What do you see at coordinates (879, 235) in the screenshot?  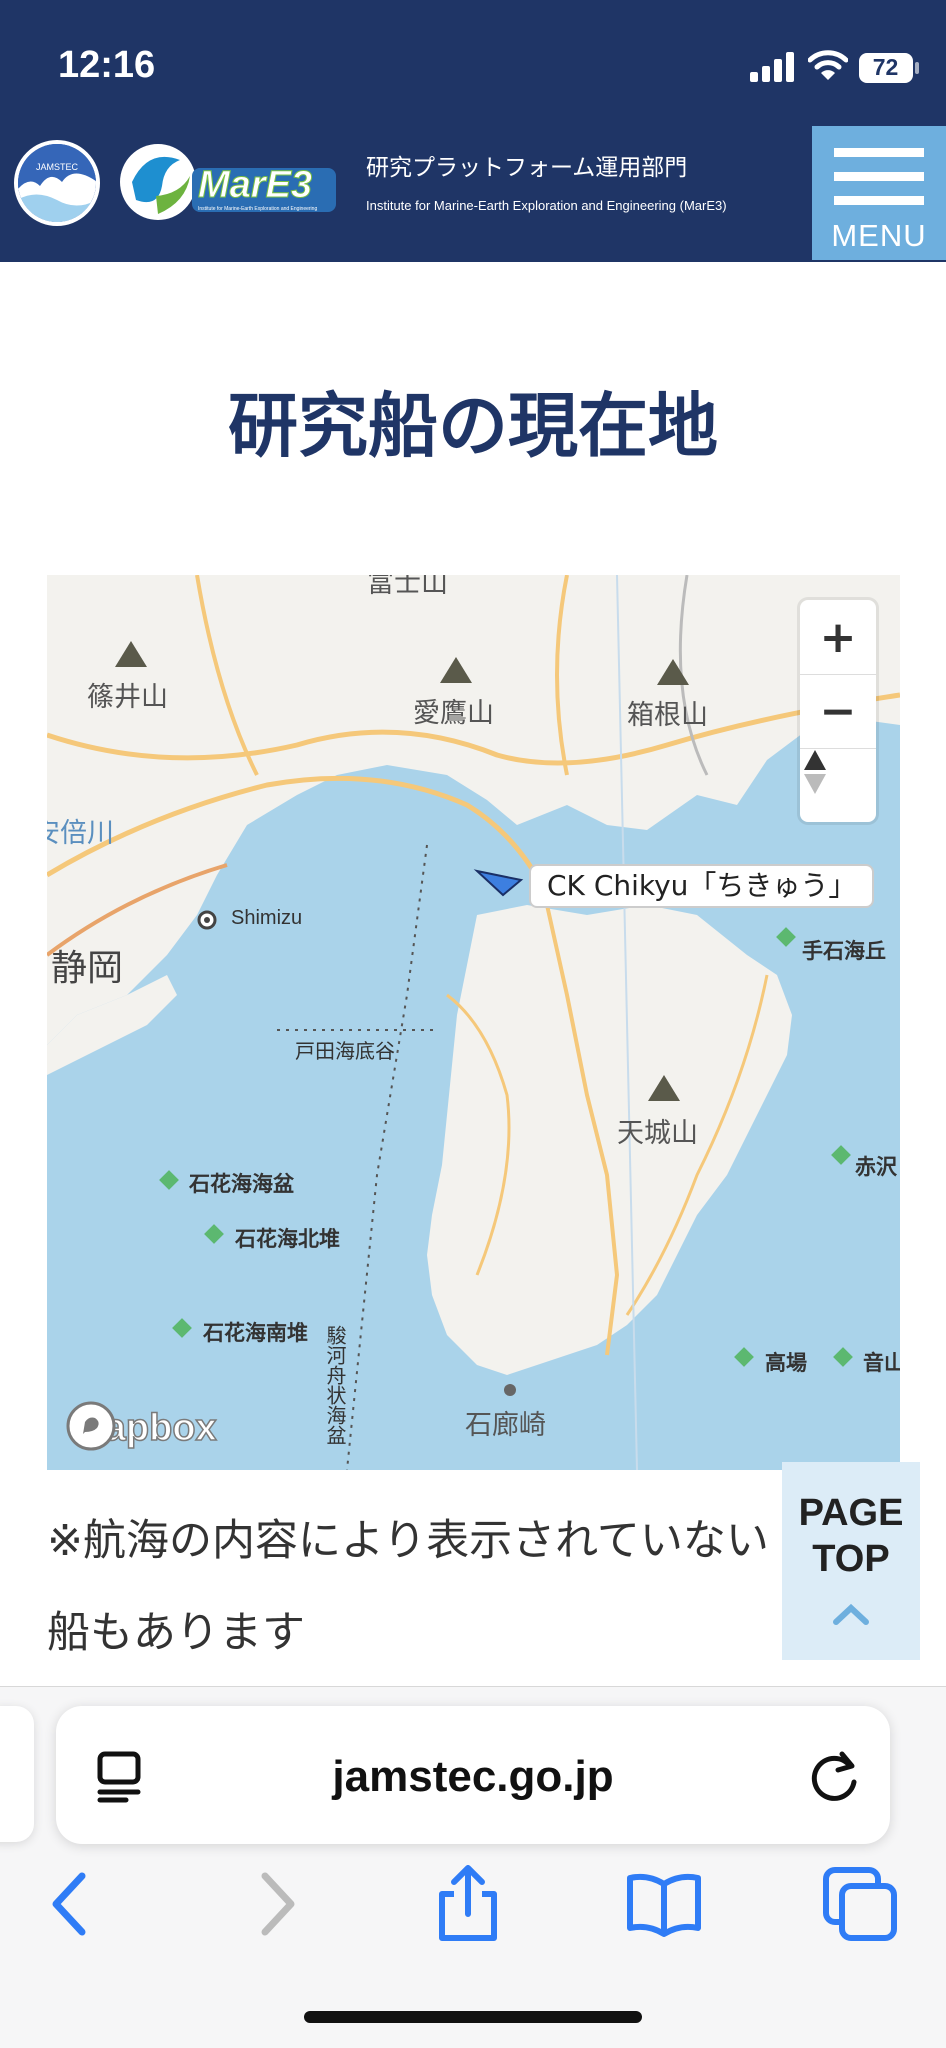 I see `menu-label: MENU` at bounding box center [879, 235].